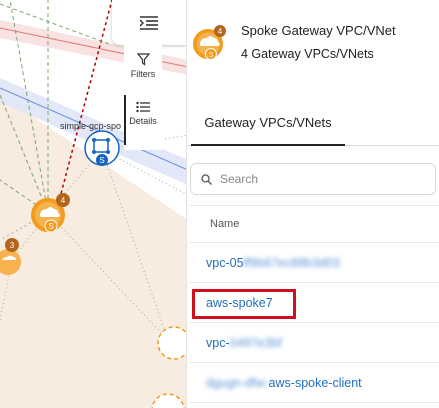  Describe the element at coordinates (318, 30) in the screenshot. I see `panel-title: Spoke Gateway VPC/VNet` at that location.